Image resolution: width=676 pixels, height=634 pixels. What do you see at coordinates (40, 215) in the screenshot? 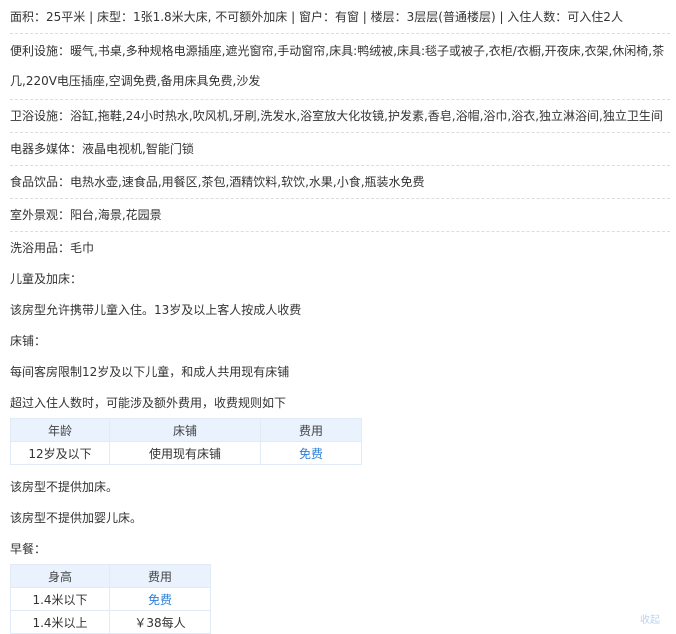
I see `facility-label: 室外景观：` at bounding box center [40, 215].